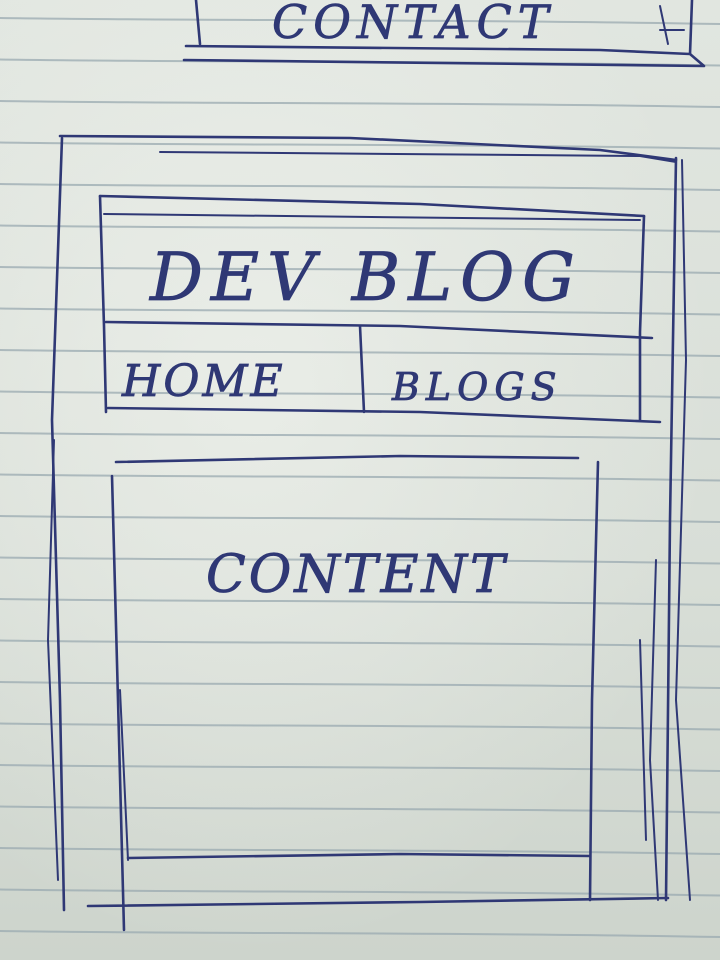 This screenshot has width=720, height=960. I want to click on contact-box: CONTACT, so click(444, 34).